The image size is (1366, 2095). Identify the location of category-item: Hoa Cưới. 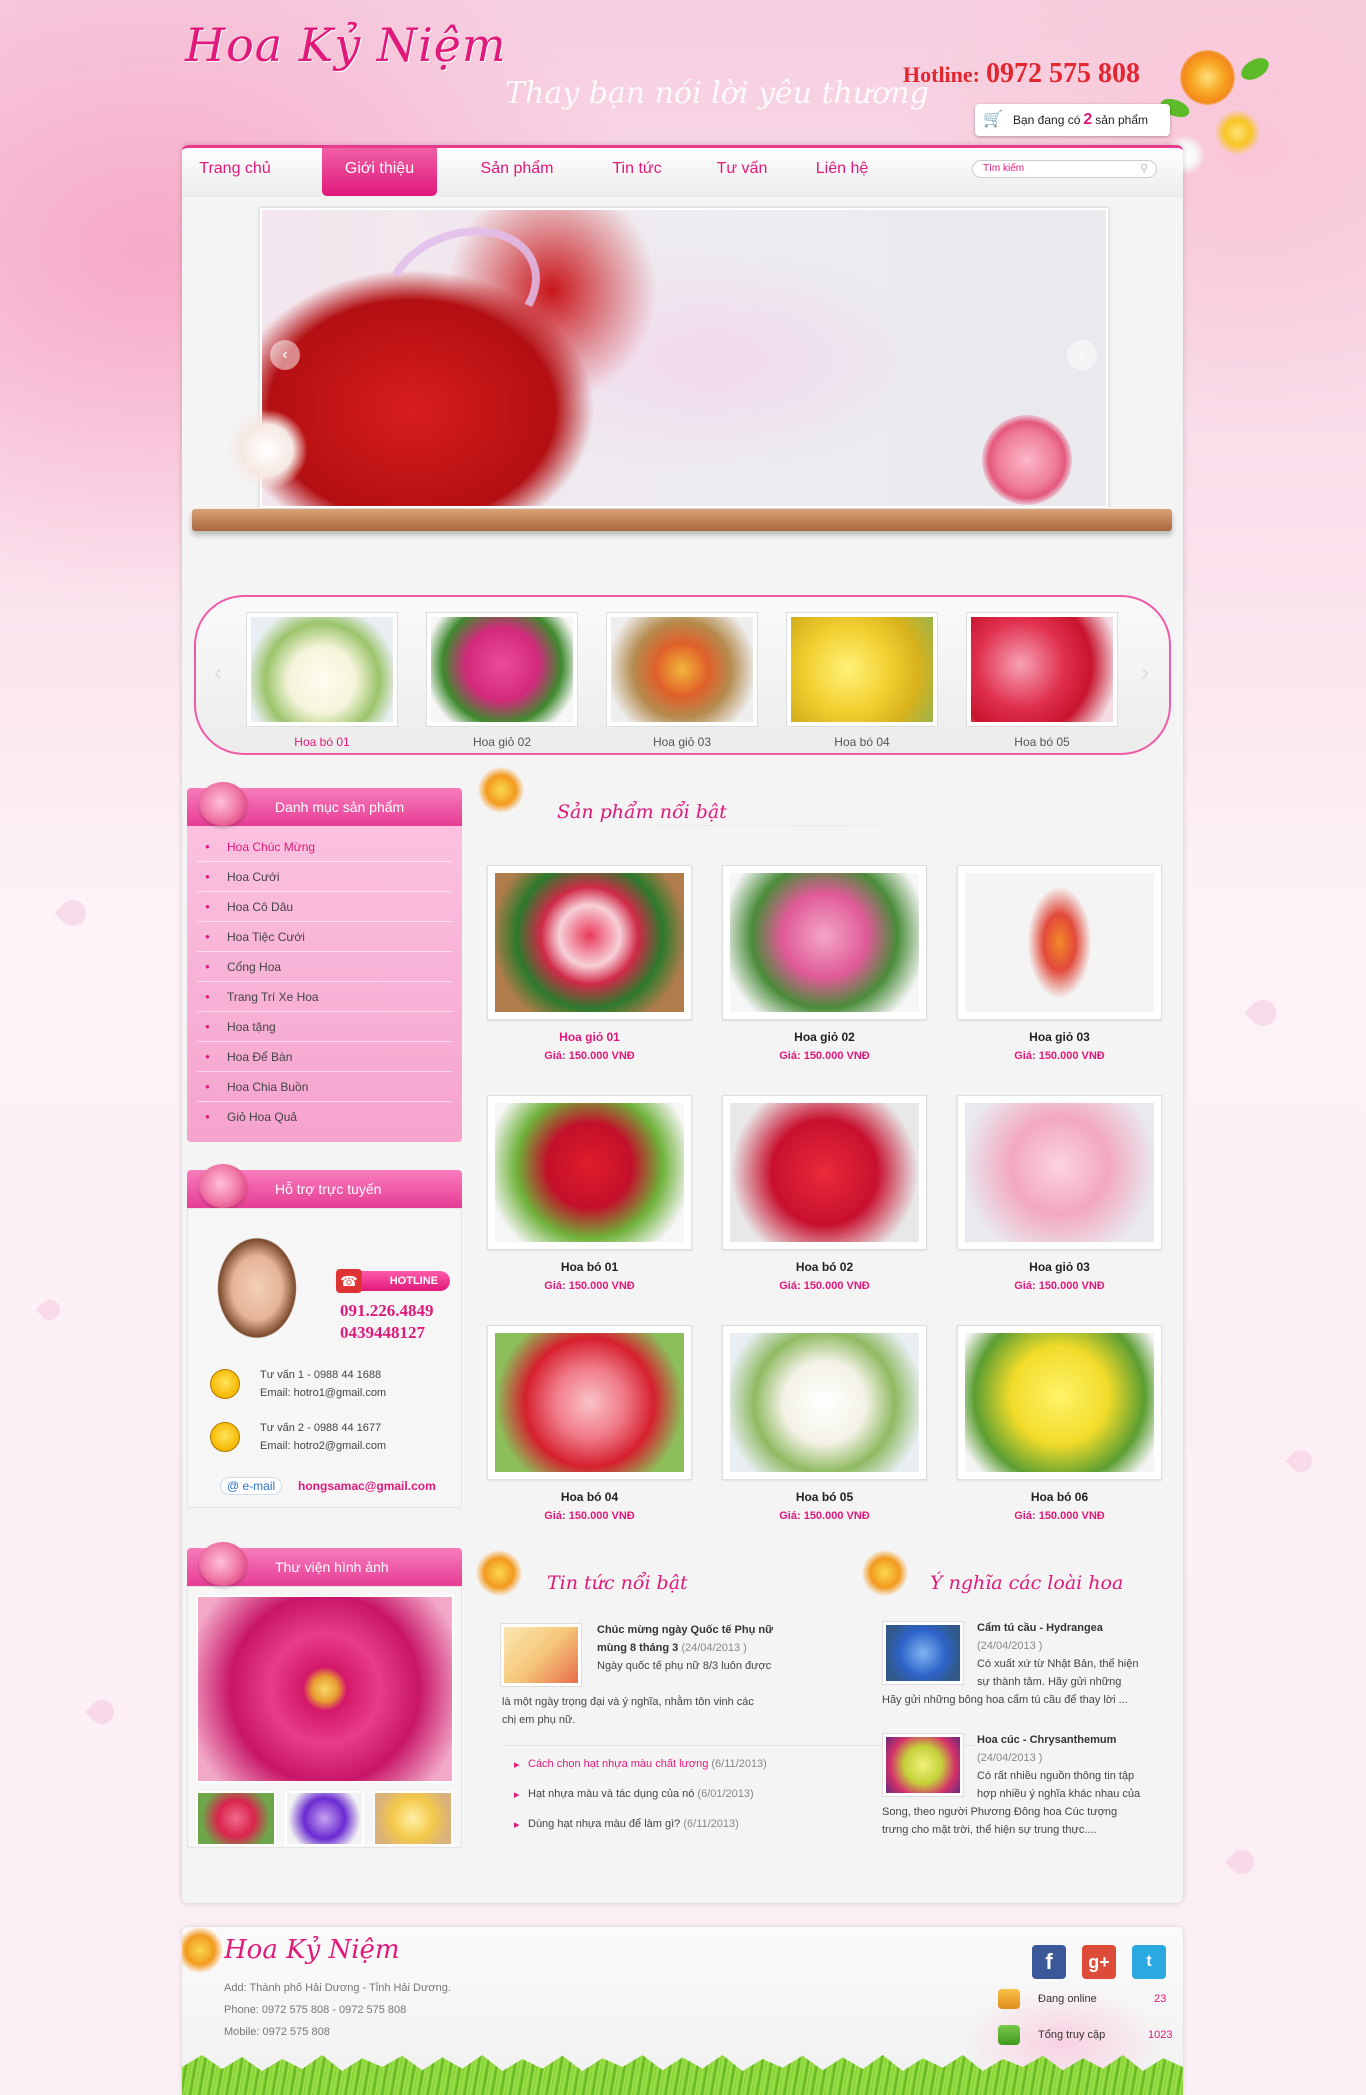
(324, 877).